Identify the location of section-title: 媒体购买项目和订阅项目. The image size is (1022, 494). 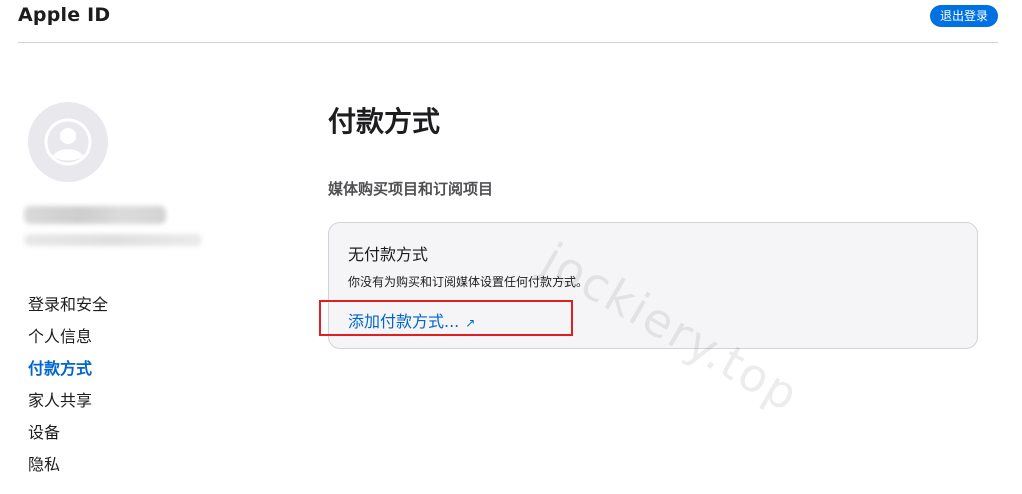
(411, 189).